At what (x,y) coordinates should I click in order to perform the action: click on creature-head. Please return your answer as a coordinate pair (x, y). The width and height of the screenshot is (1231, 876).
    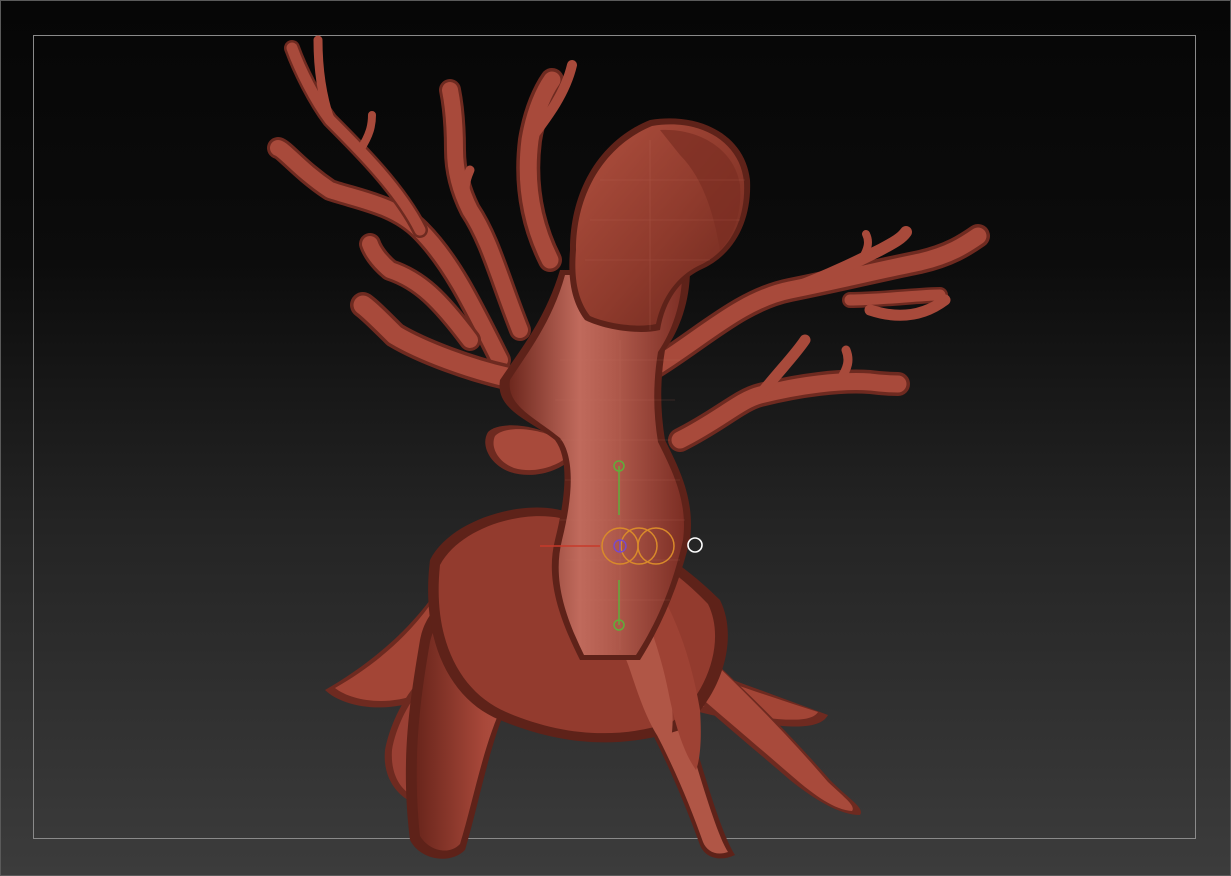
    Looking at the image, I should click on (660, 225).